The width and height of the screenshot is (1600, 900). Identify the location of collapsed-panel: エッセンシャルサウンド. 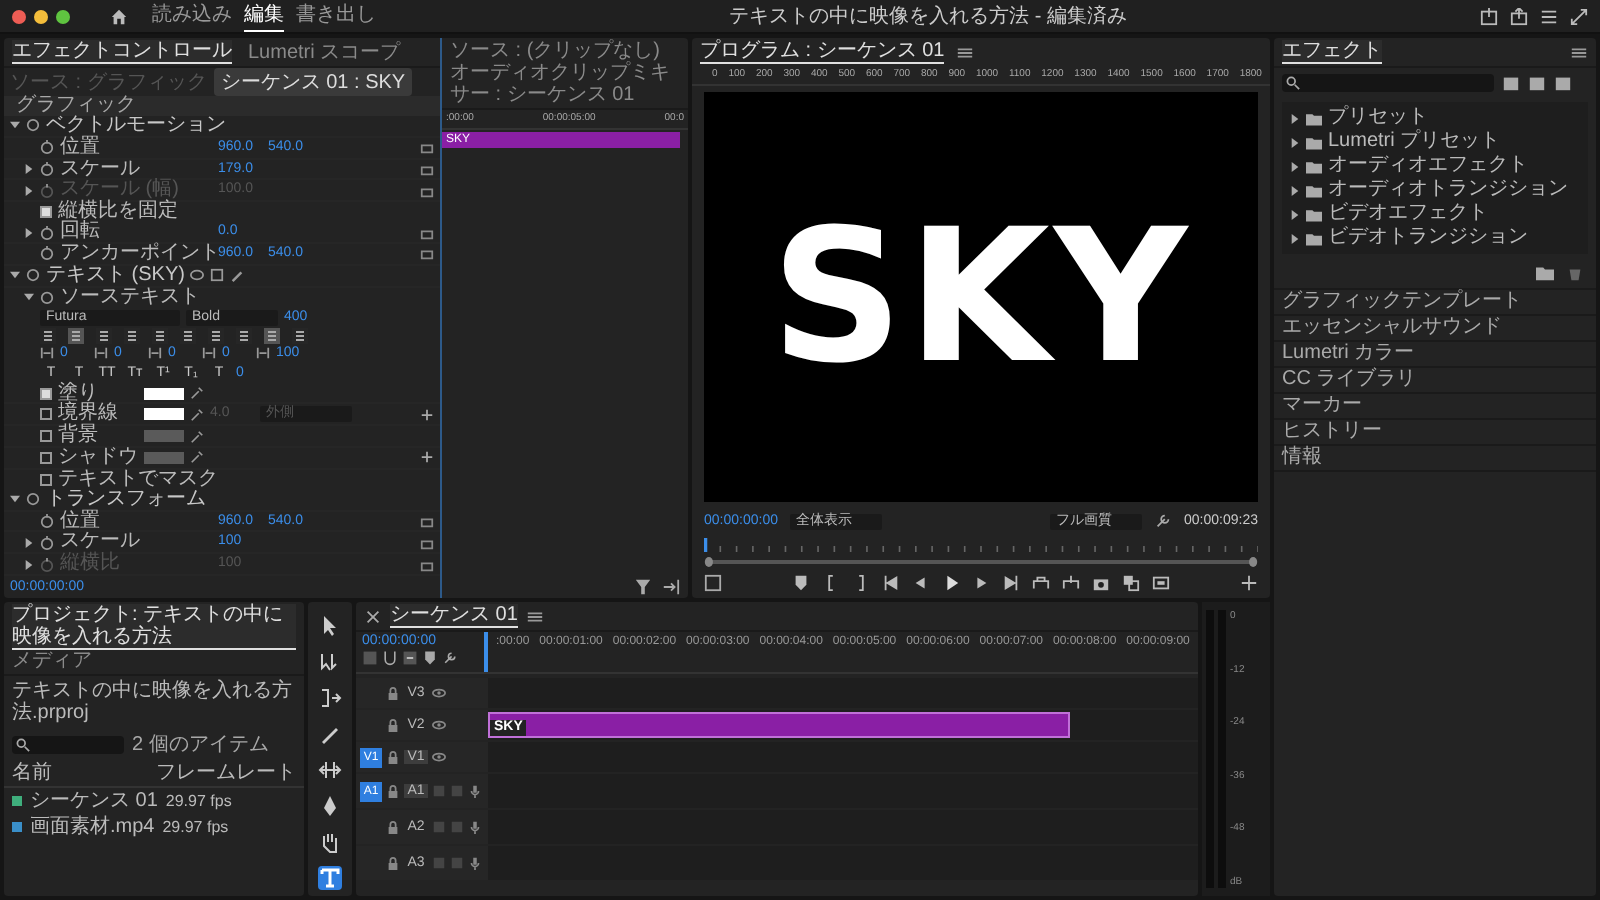
(1435, 327).